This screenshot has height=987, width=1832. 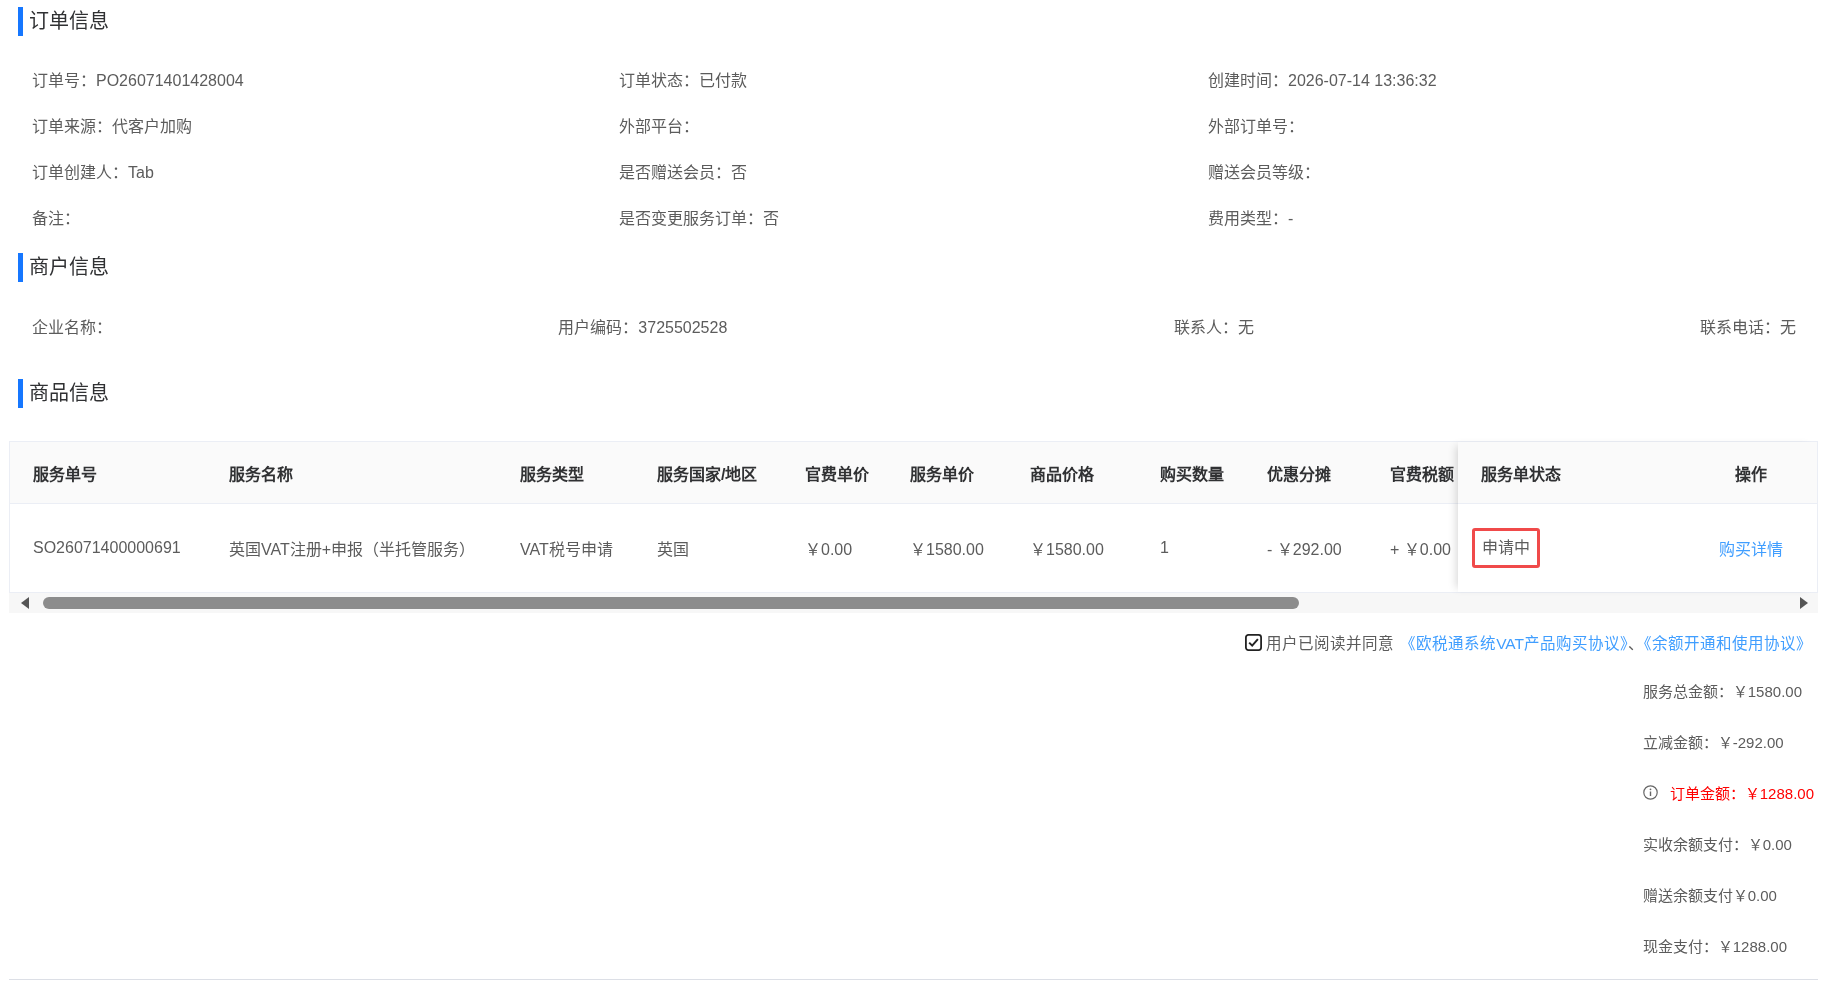 What do you see at coordinates (942, 474) in the screenshot?
I see `column-header: 服务单价` at bounding box center [942, 474].